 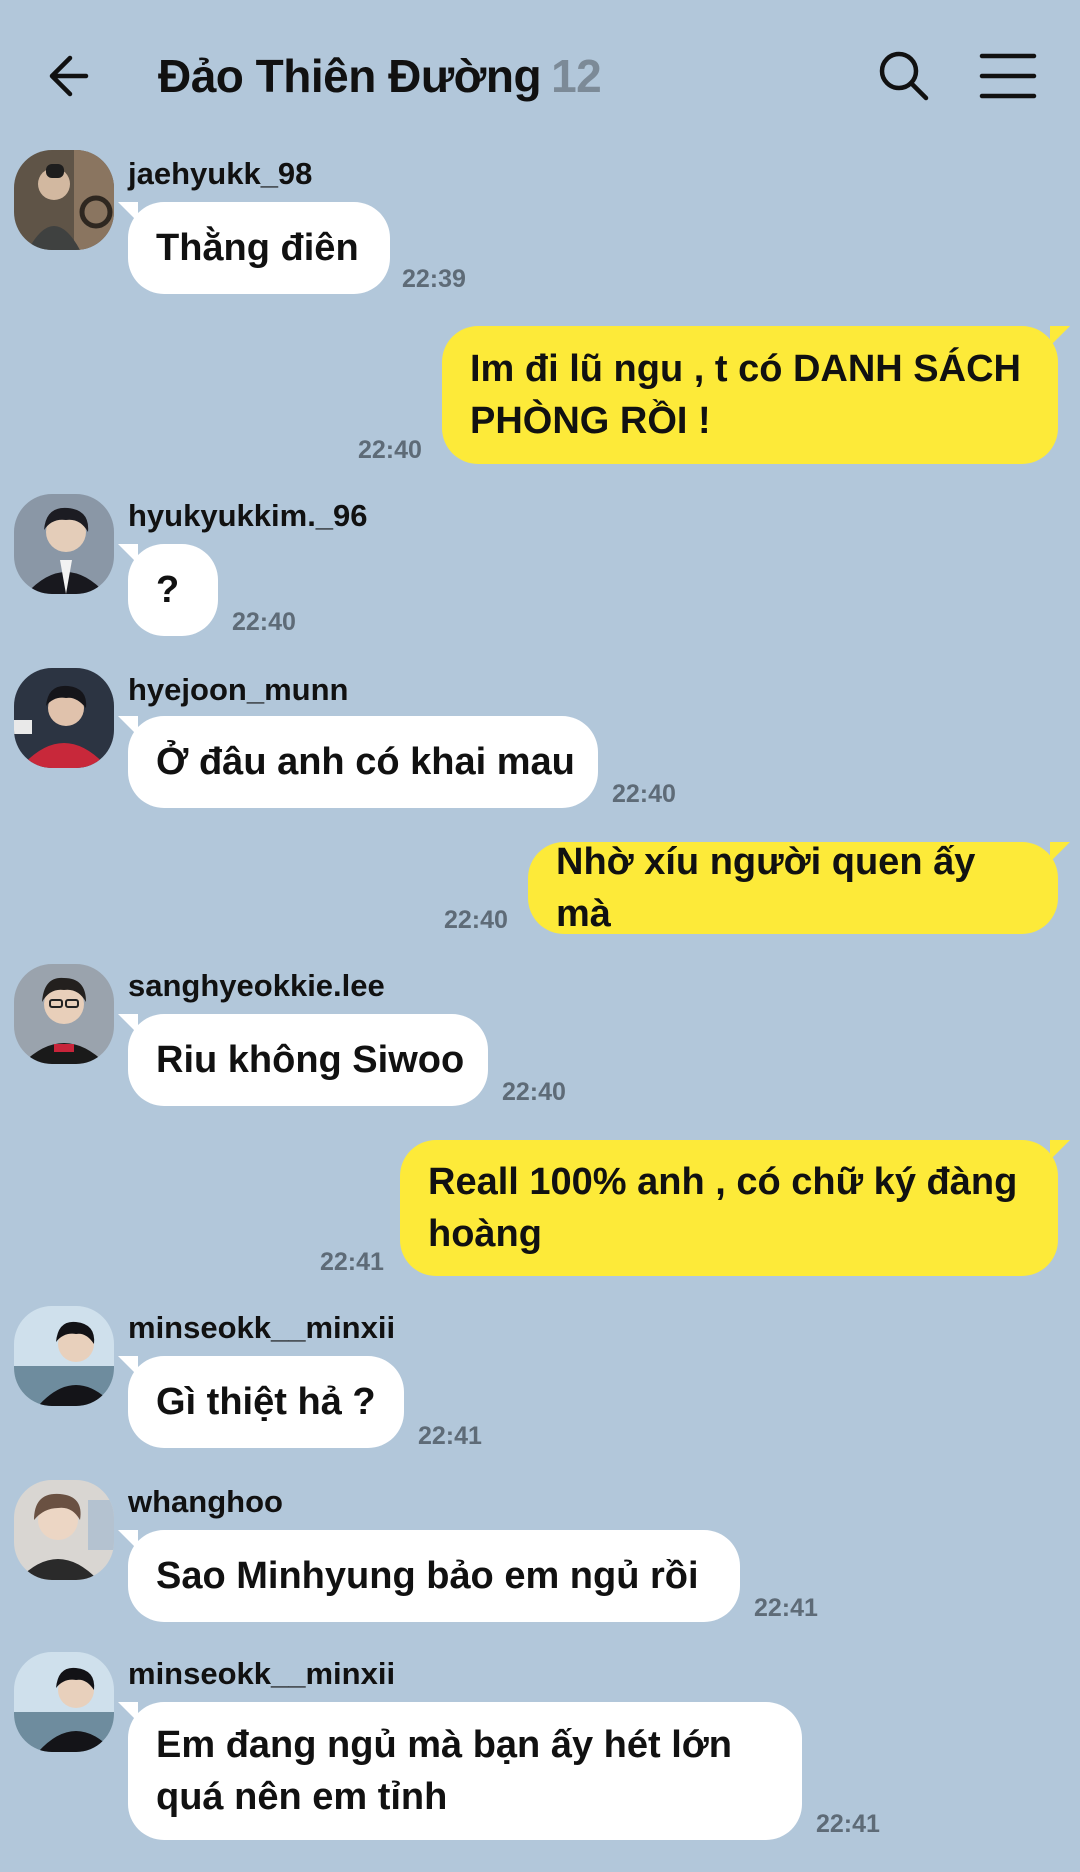 I want to click on message-bubble: Thằng điên, so click(x=259, y=248).